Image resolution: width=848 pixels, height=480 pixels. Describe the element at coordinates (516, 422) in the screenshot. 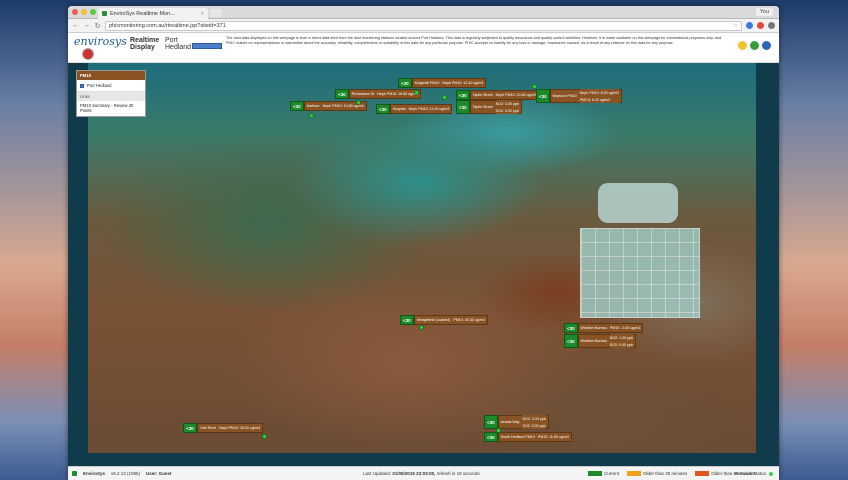

I see `station-marker: <30 Acacia Way NO2: 3.00 ppb SO2: 3.00 ppb` at that location.